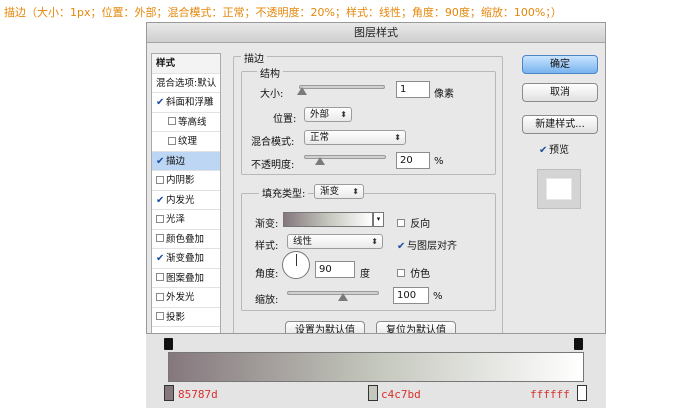 Image resolution: width=700 pixels, height=408 pixels. What do you see at coordinates (365, 274) in the screenshot?
I see `angle-unit: 度` at bounding box center [365, 274].